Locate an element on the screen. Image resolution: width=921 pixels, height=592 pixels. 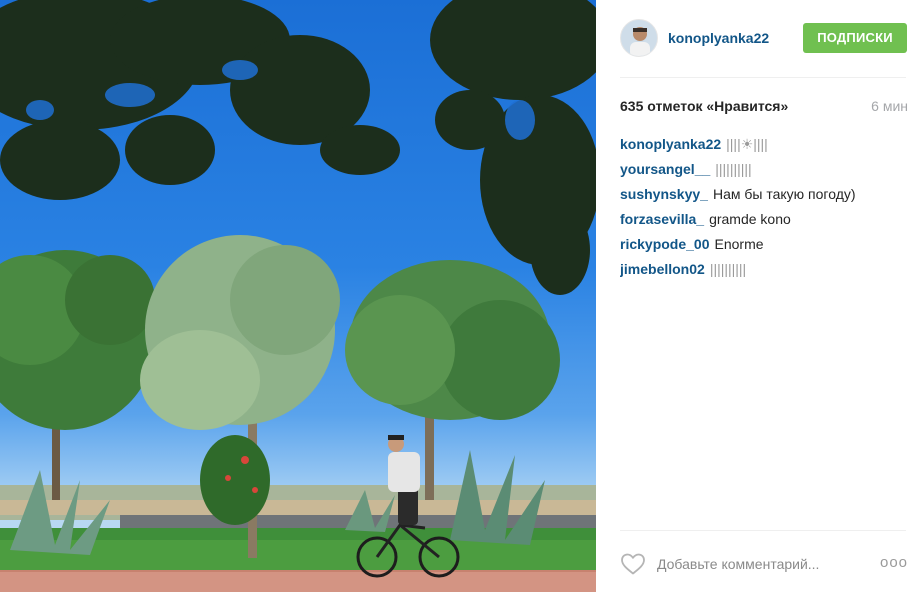
post-time: 6 мин is located at coordinates (889, 106).